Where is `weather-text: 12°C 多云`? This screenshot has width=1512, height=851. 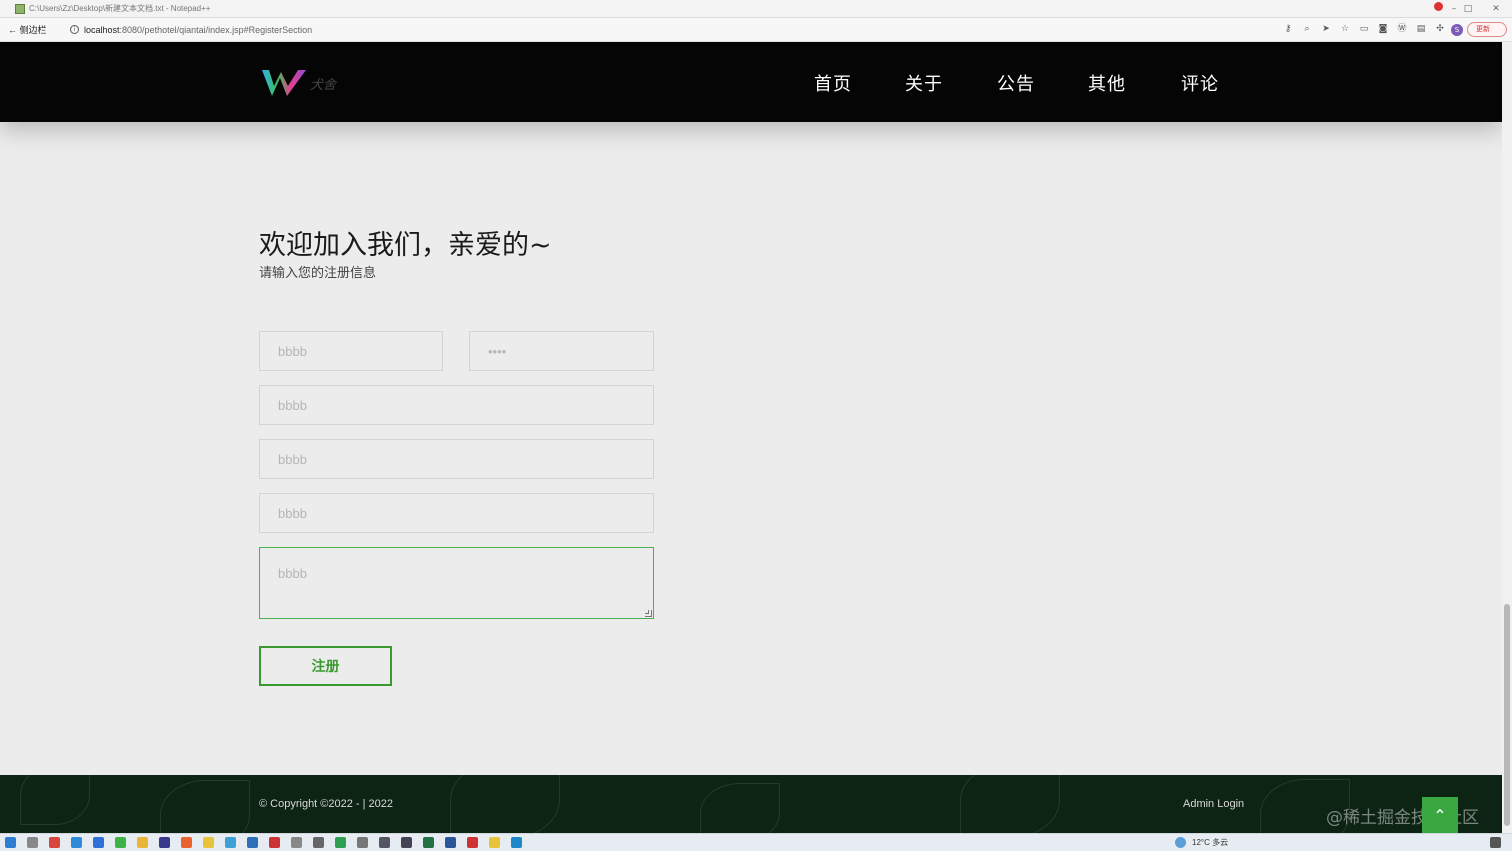
weather-text: 12°C 多云 is located at coordinates (1210, 842).